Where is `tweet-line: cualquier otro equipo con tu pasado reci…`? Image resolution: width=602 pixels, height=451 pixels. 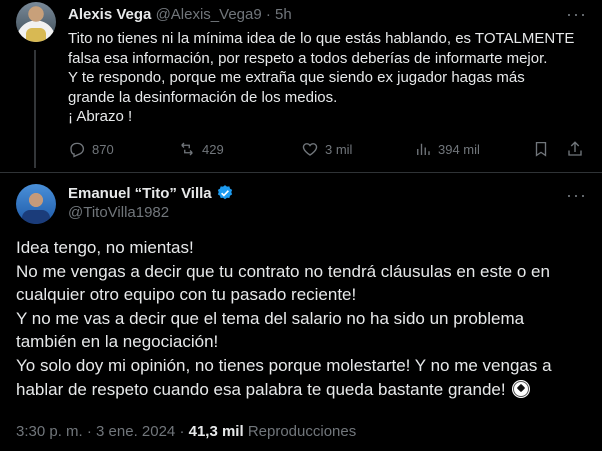
tweet-line: cualquier otro equipo con tu pasado reci… is located at coordinates (186, 295).